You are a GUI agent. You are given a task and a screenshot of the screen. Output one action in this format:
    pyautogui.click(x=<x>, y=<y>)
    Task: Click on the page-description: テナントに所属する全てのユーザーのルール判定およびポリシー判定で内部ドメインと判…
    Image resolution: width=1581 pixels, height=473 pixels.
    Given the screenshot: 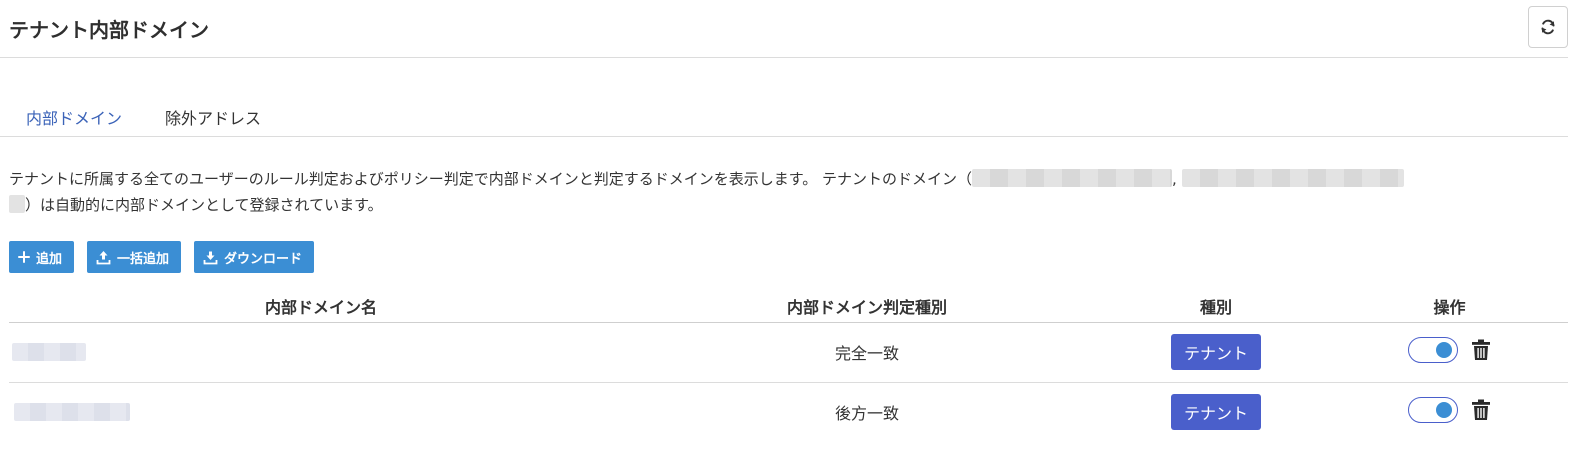 What is the action you would take?
    pyautogui.click(x=784, y=192)
    